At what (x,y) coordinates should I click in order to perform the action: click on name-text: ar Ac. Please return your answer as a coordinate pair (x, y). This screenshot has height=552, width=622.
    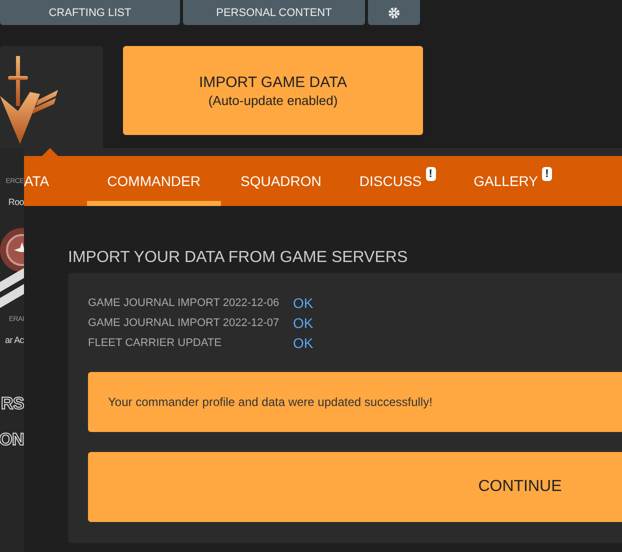
    Looking at the image, I should click on (14, 340).